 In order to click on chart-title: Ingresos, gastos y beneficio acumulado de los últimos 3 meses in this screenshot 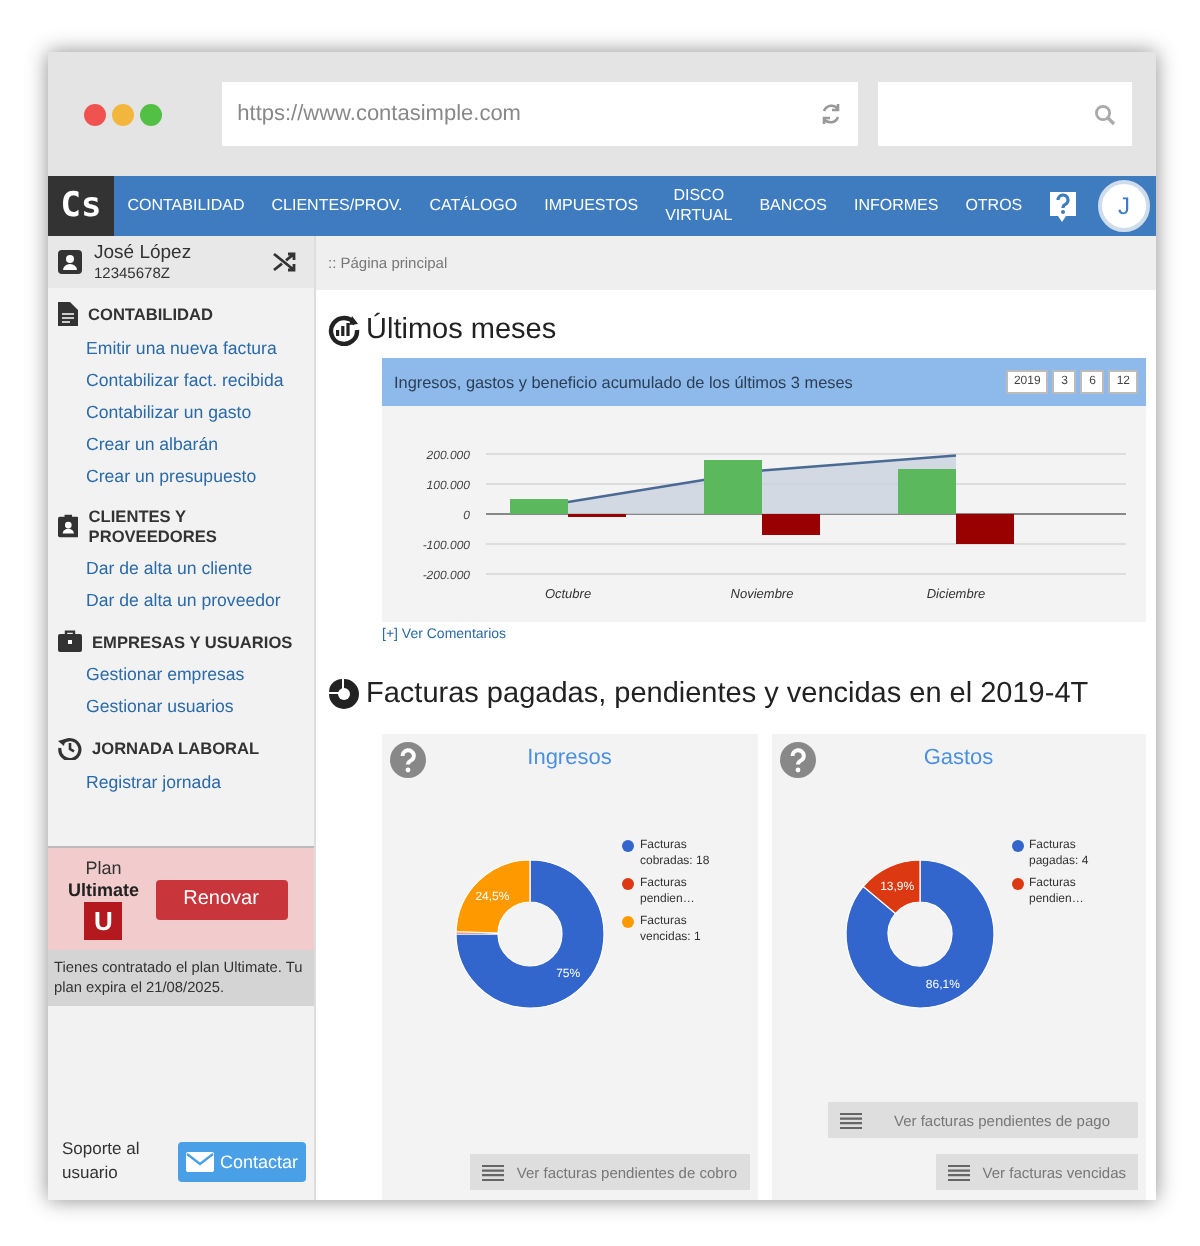, I will do `click(623, 382)`.